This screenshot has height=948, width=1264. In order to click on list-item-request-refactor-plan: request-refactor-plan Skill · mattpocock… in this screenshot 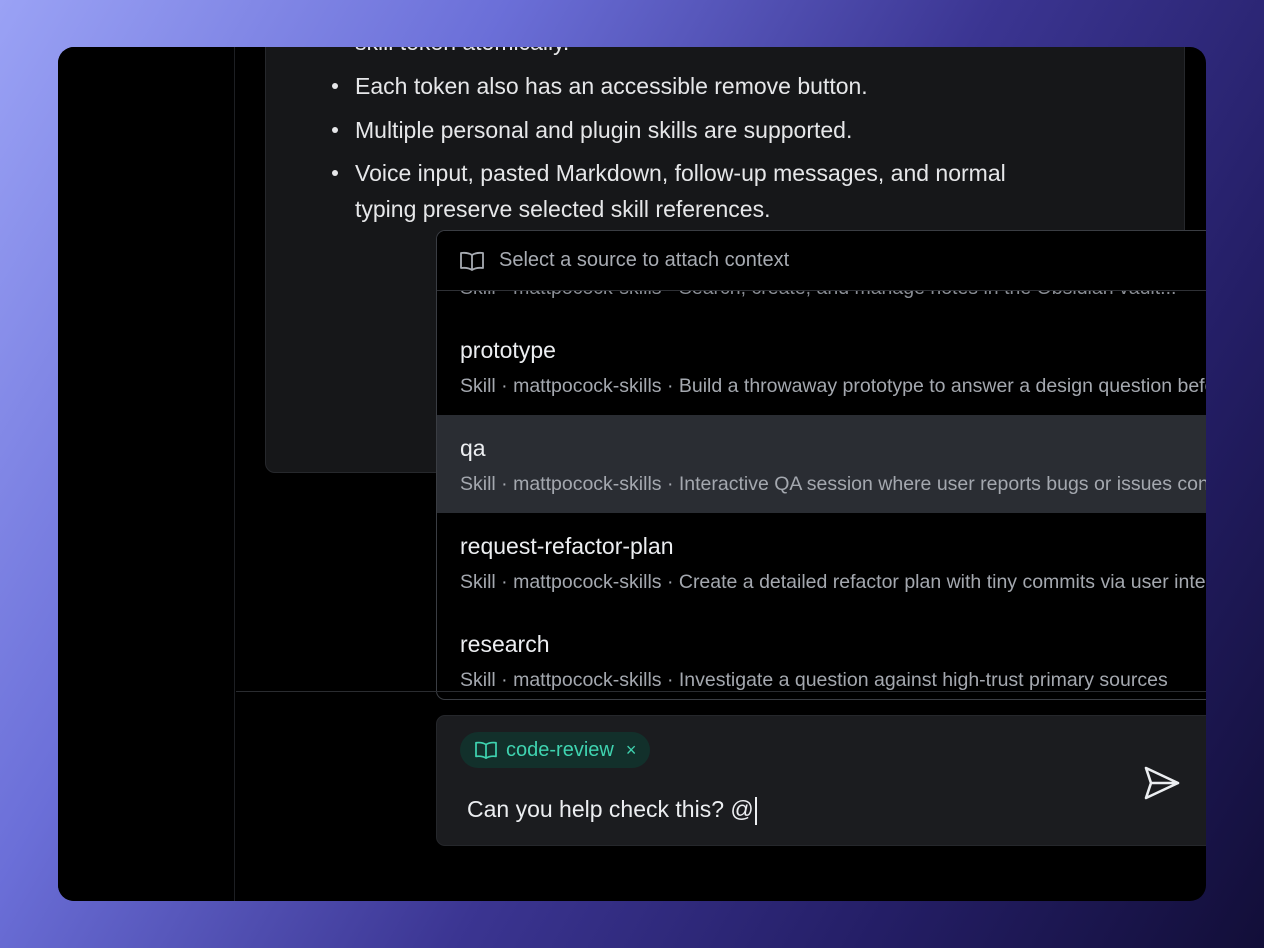, I will do `click(821, 562)`.